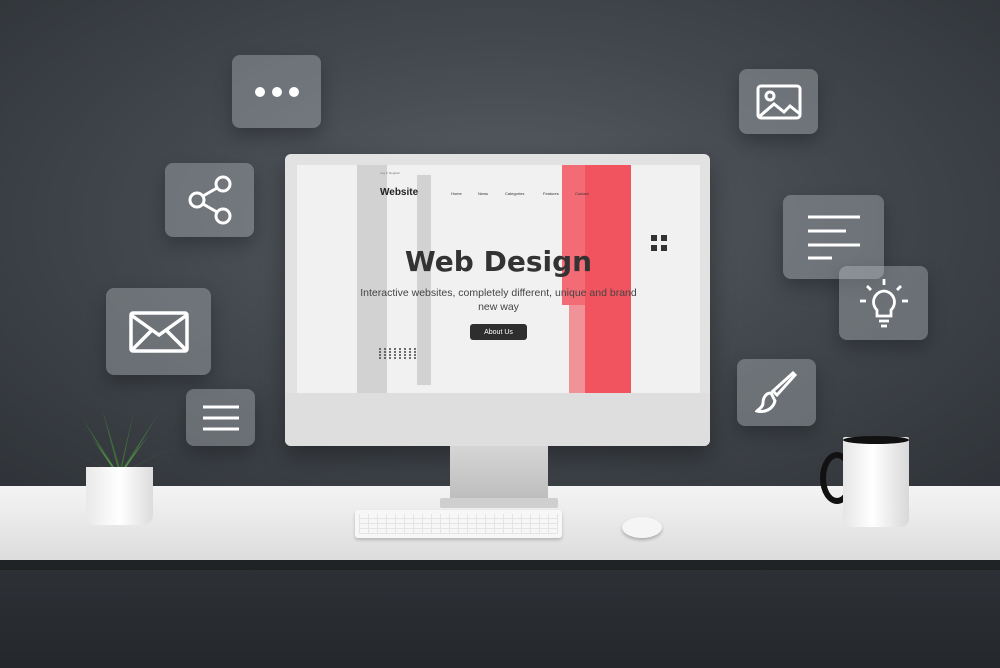 This screenshot has width=1000, height=668. What do you see at coordinates (158, 331) in the screenshot?
I see `mail-icon` at bounding box center [158, 331].